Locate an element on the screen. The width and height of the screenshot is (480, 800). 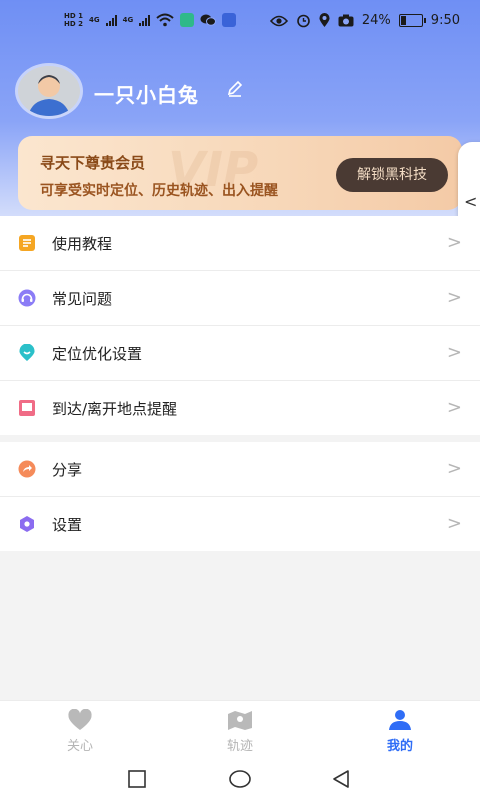
user-name: 一只小白兔 is located at coordinates (146, 93).